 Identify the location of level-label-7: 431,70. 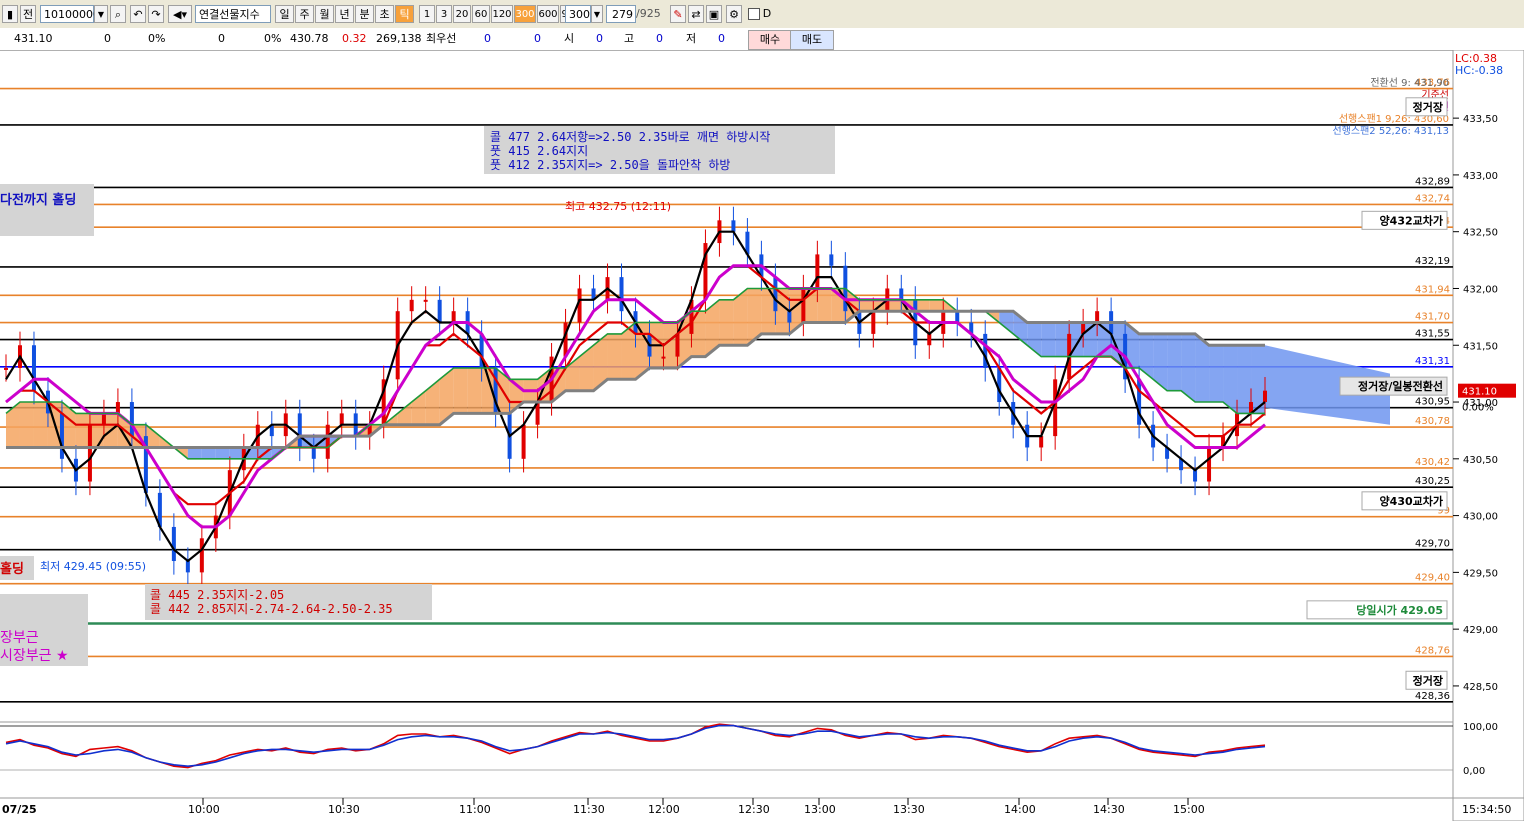
(1432, 317).